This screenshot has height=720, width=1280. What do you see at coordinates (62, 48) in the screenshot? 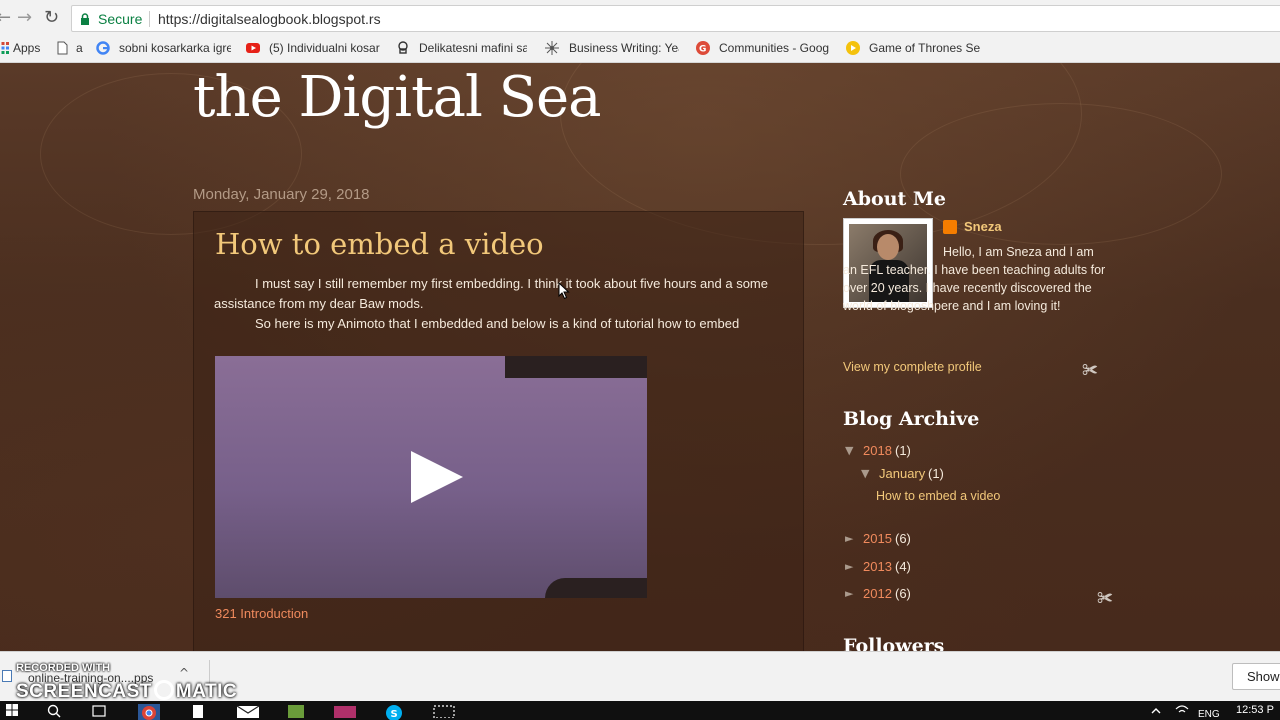
I see `page-icon` at bounding box center [62, 48].